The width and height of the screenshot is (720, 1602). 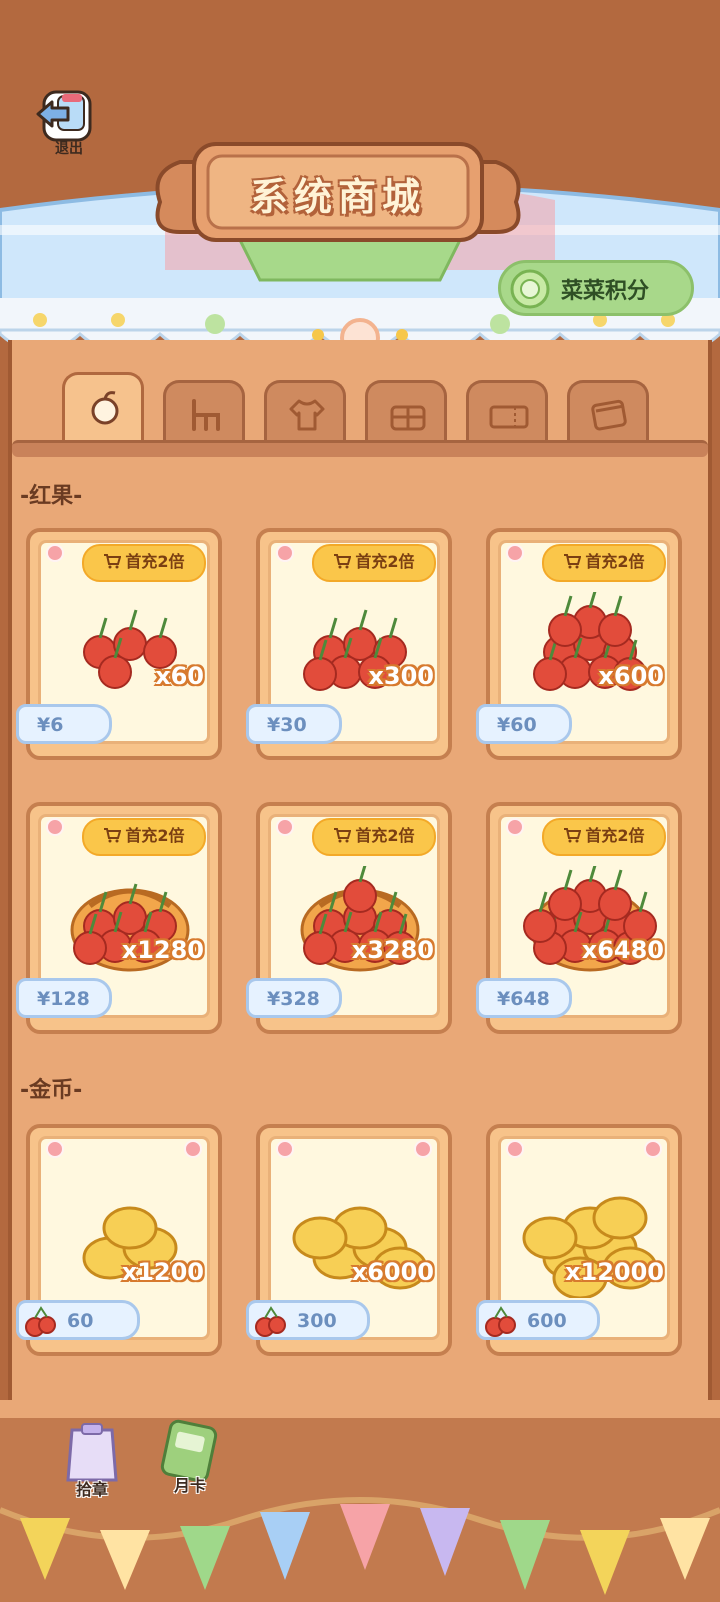 What do you see at coordinates (189, 1485) in the screenshot?
I see `monthly-card-label: 月卡` at bounding box center [189, 1485].